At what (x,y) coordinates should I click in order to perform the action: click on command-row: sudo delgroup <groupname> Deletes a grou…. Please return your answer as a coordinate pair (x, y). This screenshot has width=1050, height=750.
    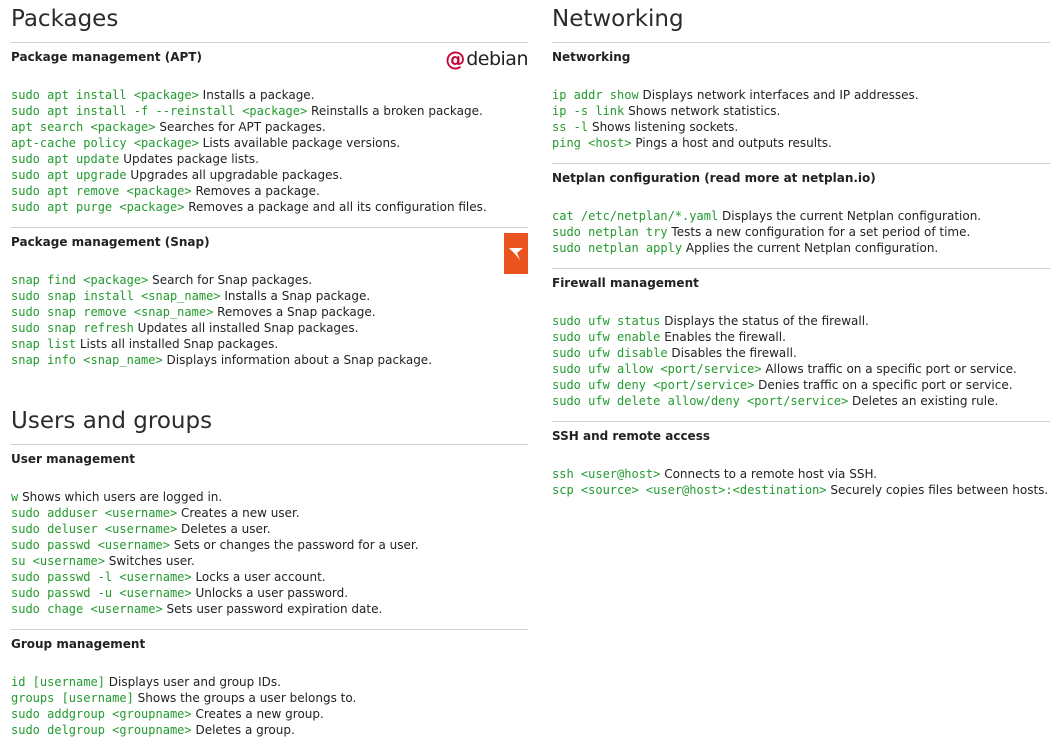
    Looking at the image, I should click on (269, 730).